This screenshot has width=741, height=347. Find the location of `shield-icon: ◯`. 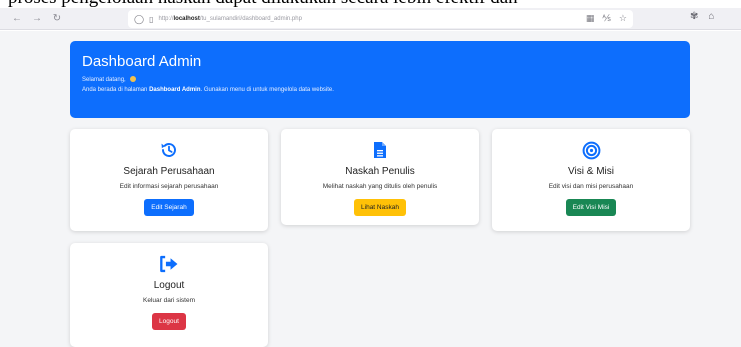

shield-icon: ◯ is located at coordinates (139, 18).